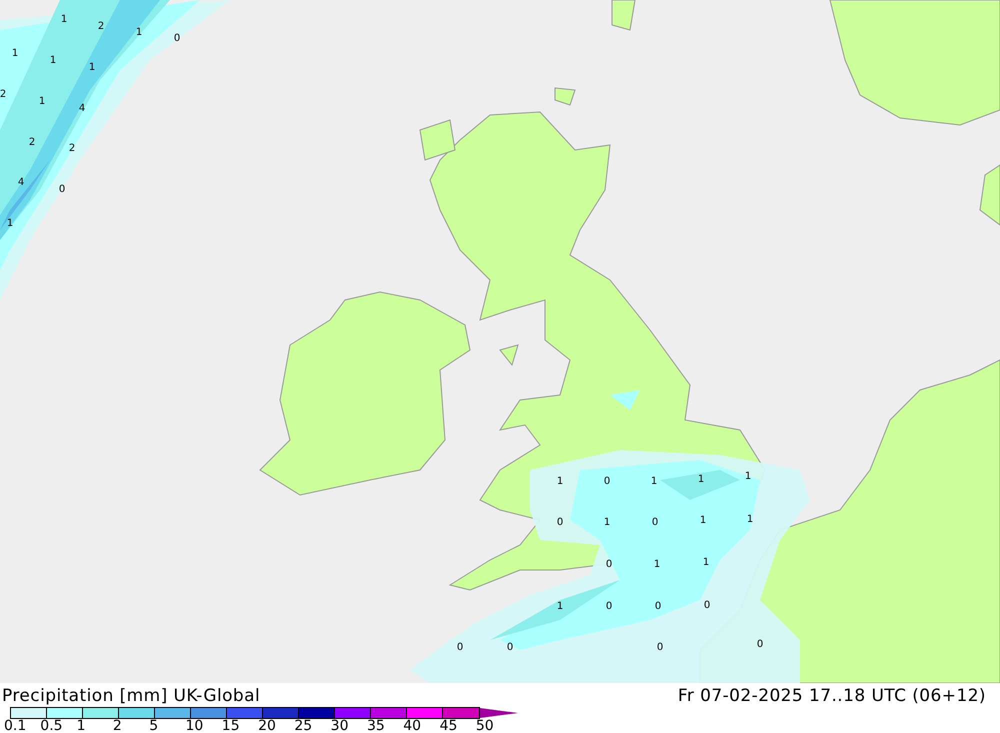  What do you see at coordinates (16, 726) in the screenshot?
I see `scale-label: 0.1` at bounding box center [16, 726].